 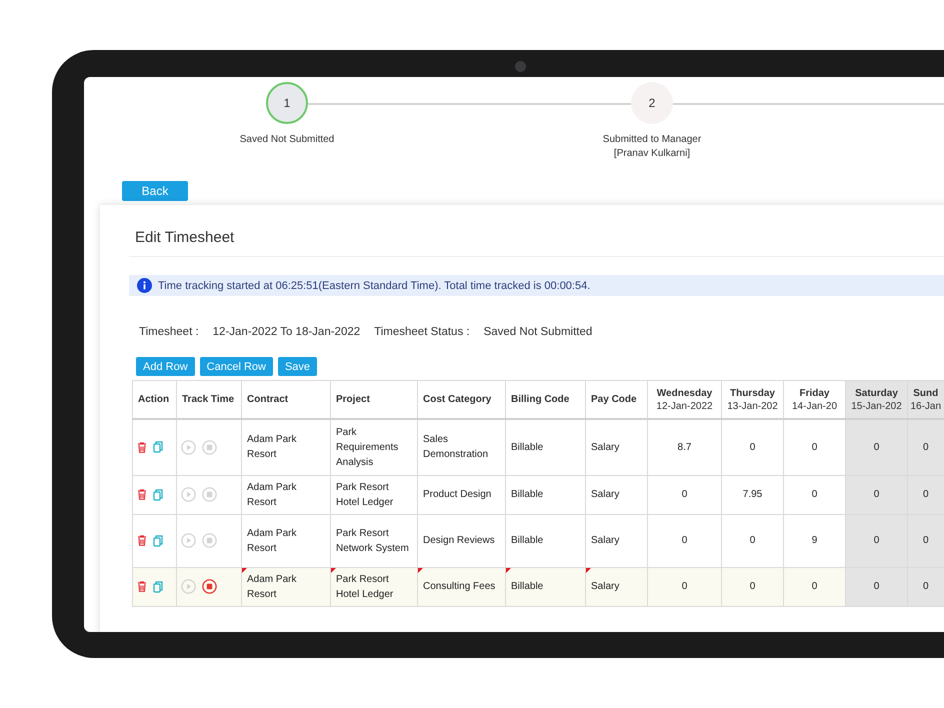 What do you see at coordinates (753, 494) in the screenshot?
I see `hours-cell: 7.95` at bounding box center [753, 494].